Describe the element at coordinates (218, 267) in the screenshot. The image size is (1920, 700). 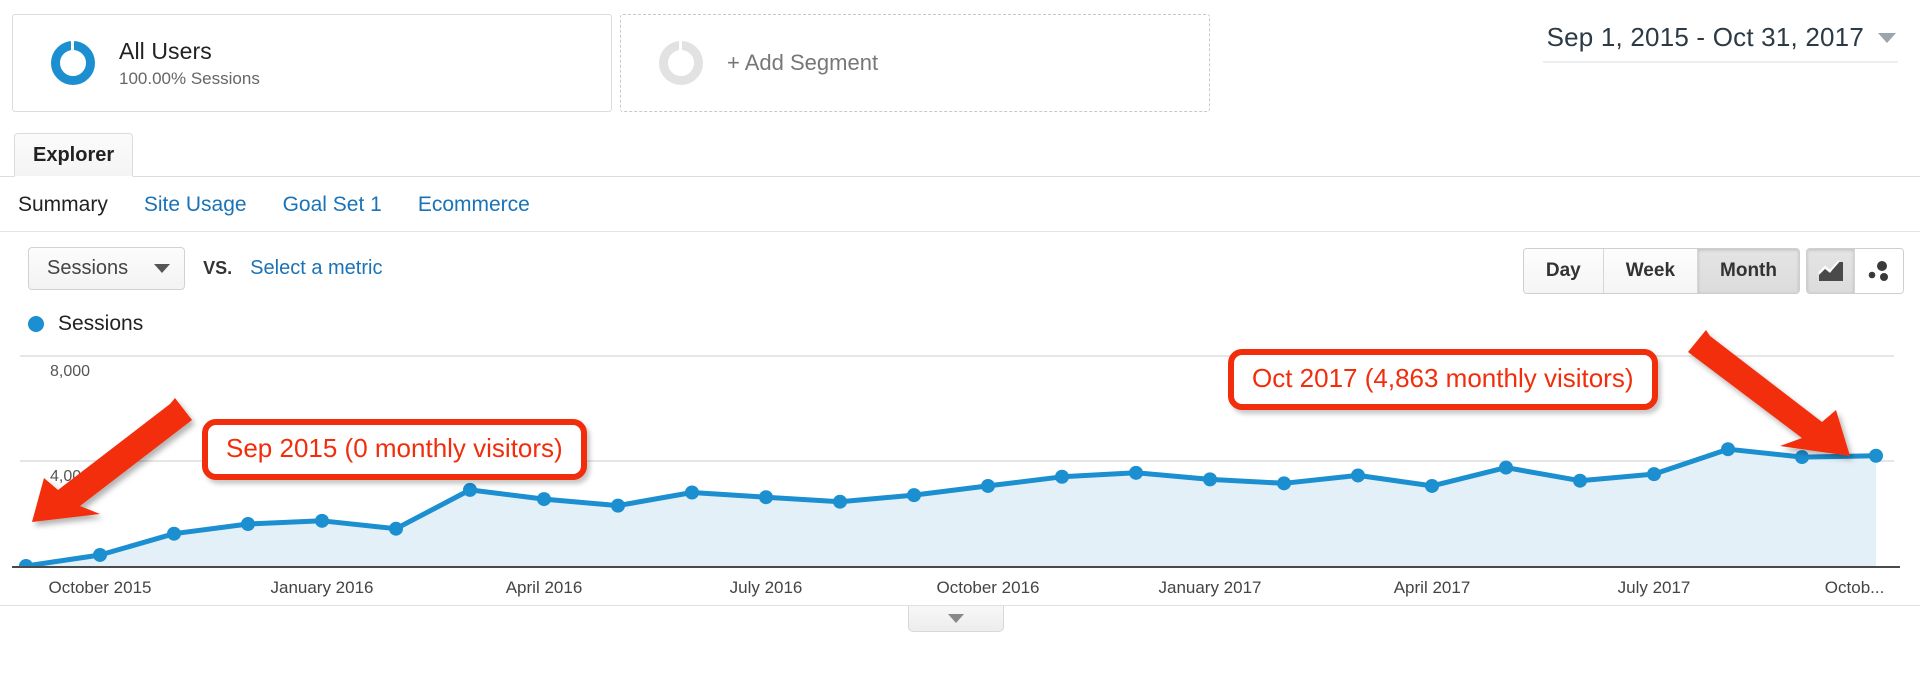
I see `vs-label: VS.` at that location.